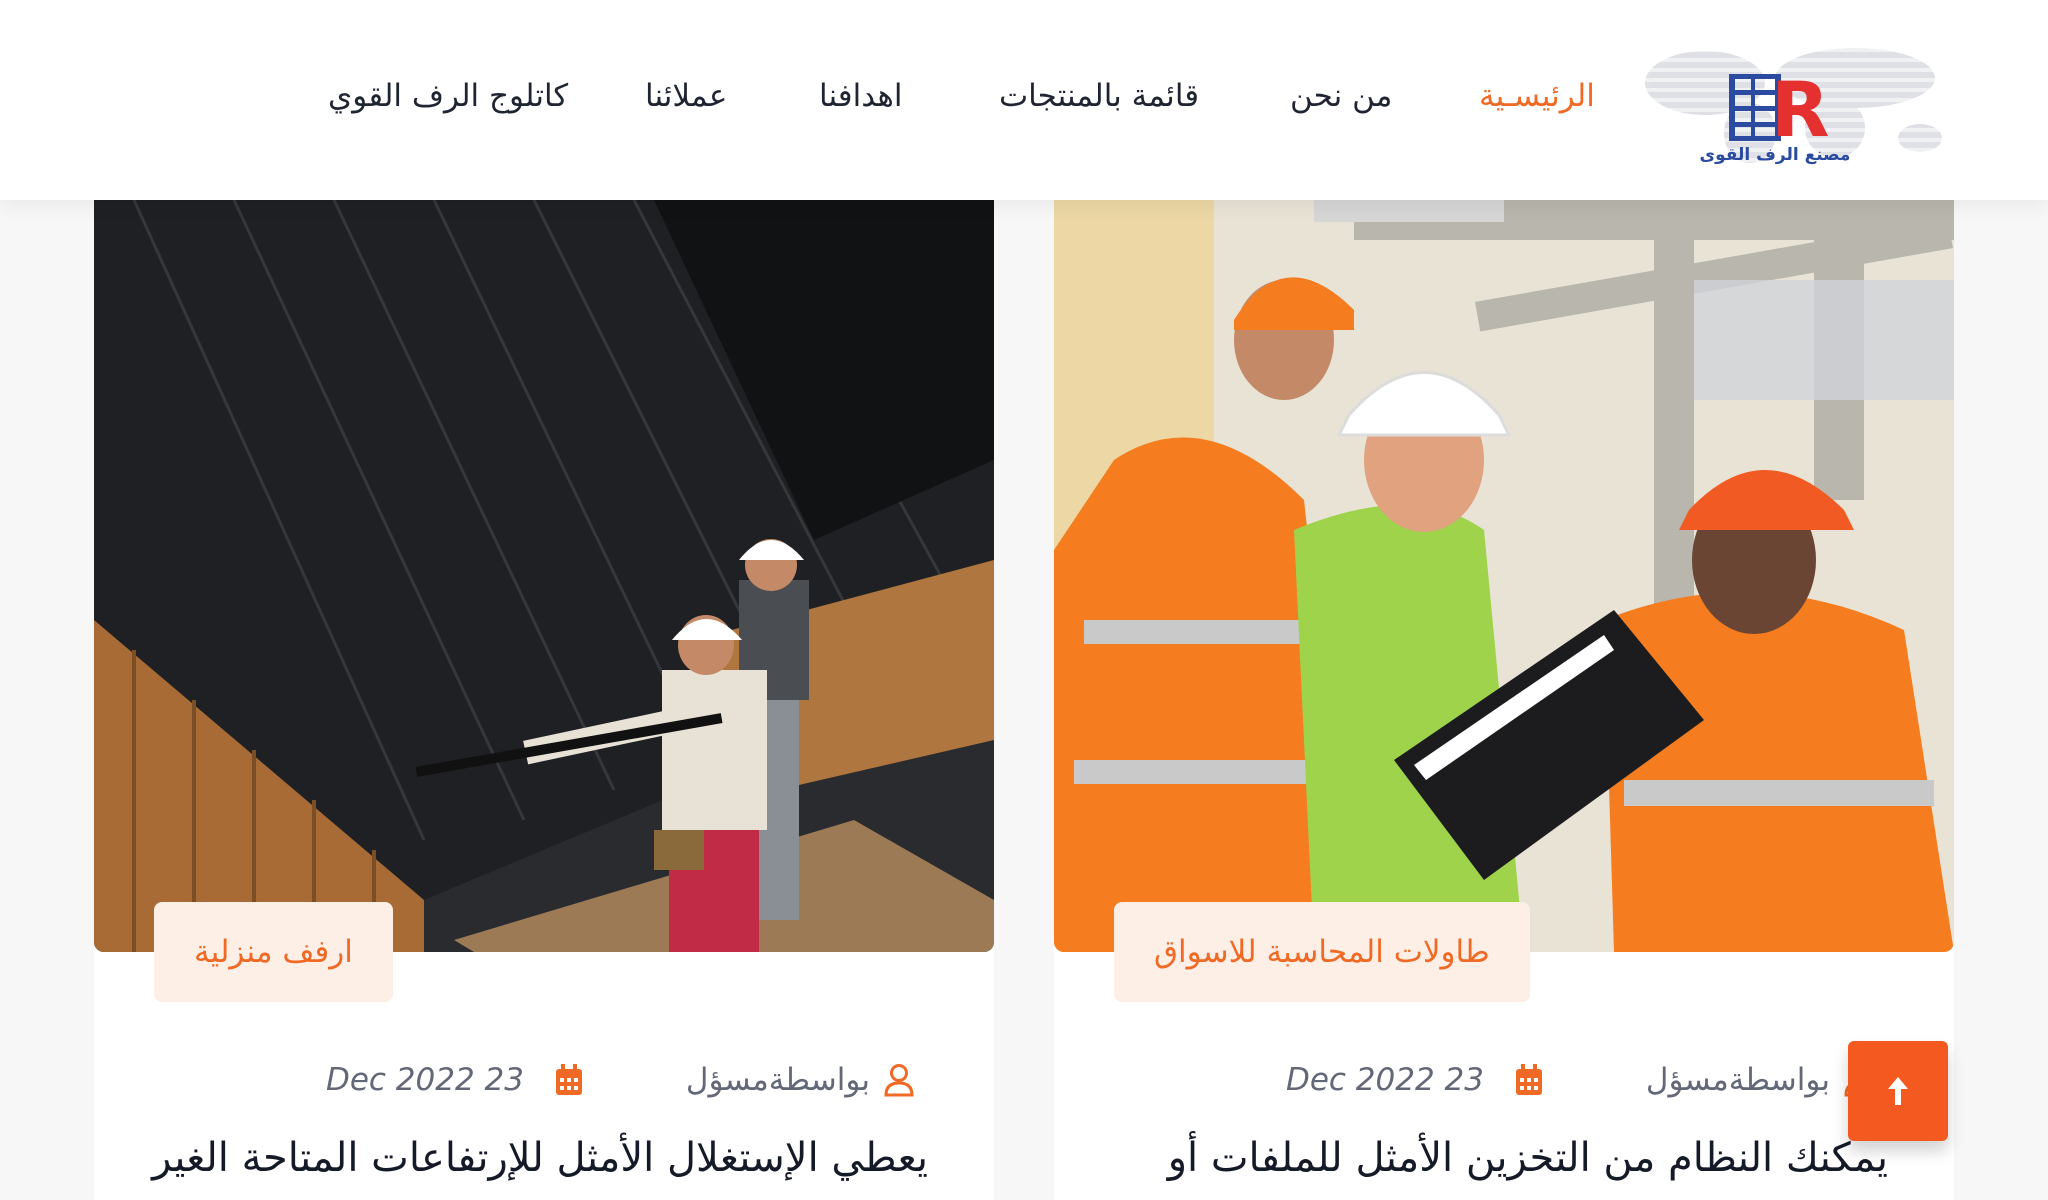 The width and height of the screenshot is (2048, 1200). I want to click on nav-clients: عملائنا, so click(686, 100).